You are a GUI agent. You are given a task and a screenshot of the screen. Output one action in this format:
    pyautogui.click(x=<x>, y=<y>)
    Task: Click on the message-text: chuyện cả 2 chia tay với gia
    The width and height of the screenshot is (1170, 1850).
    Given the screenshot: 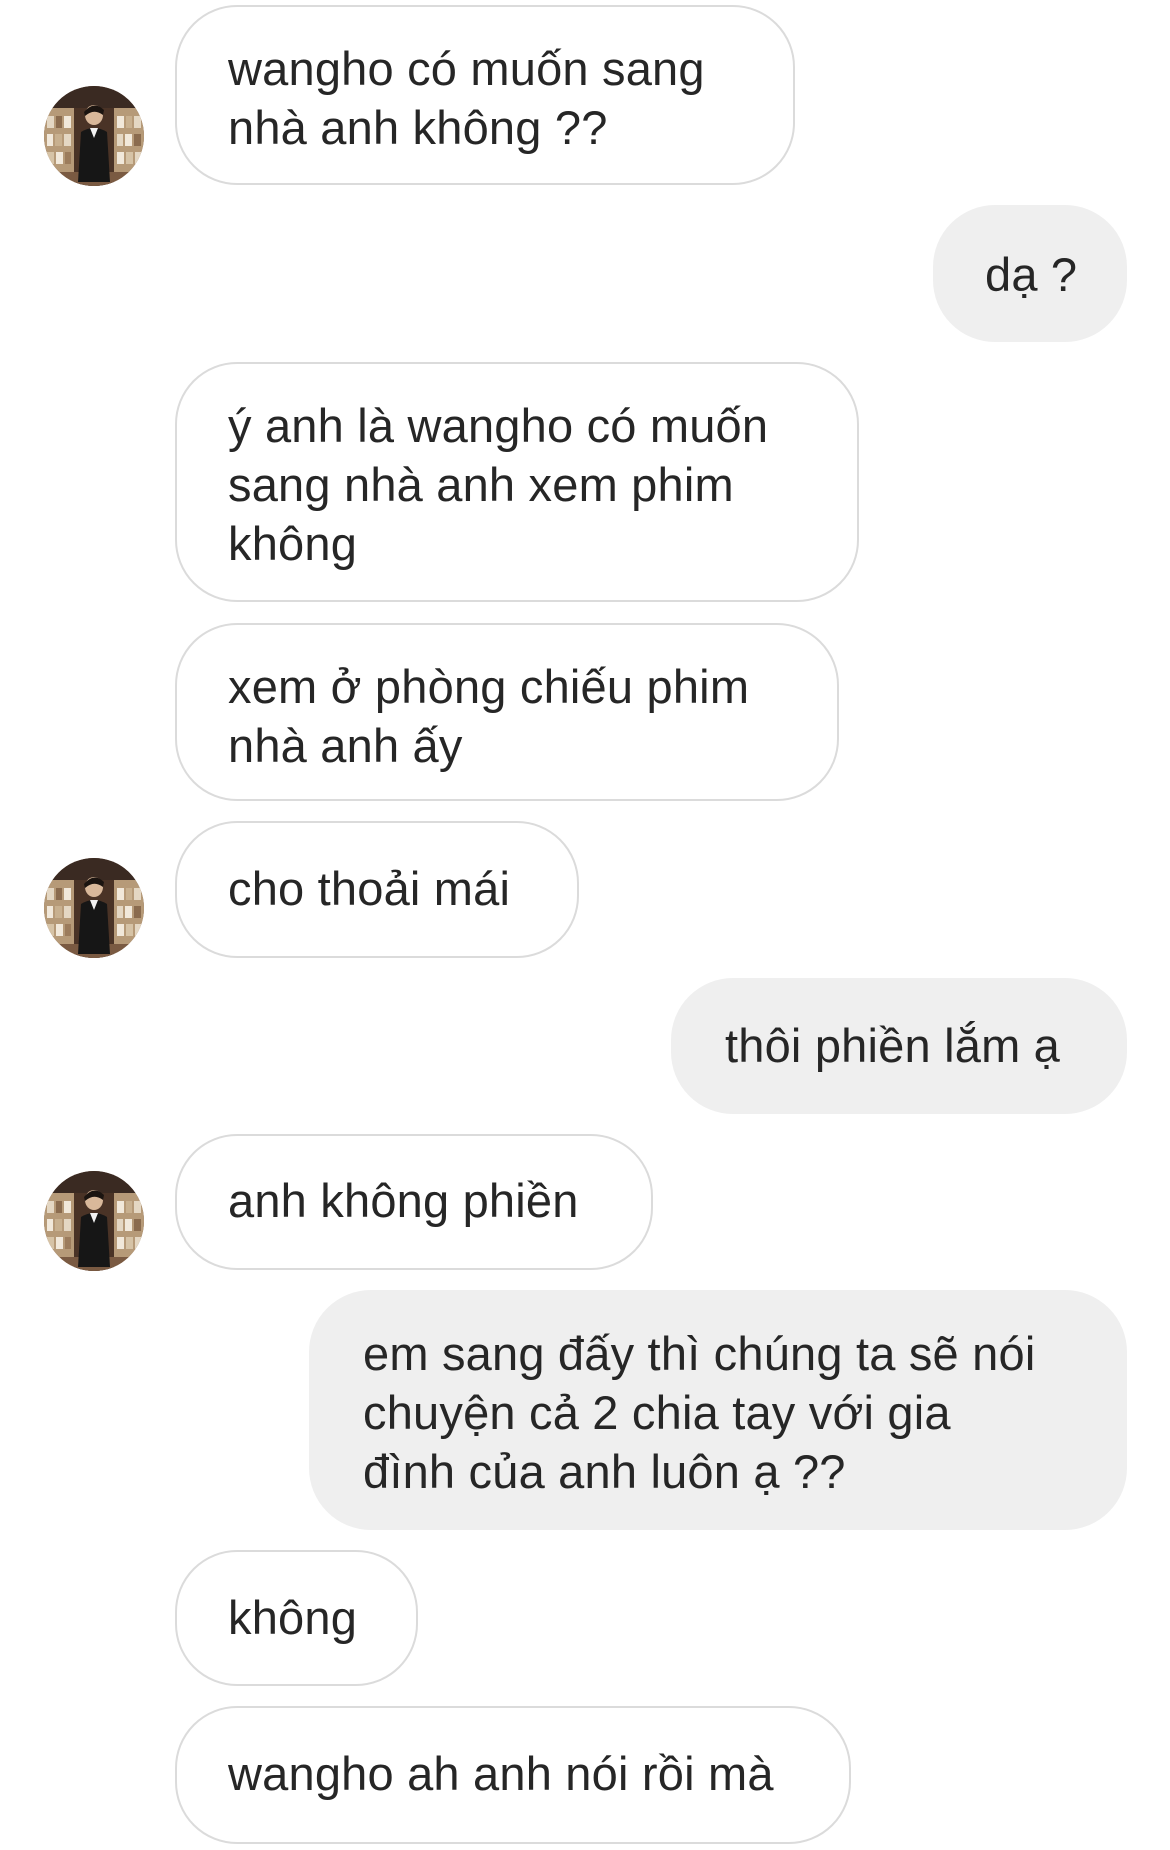 What is the action you would take?
    pyautogui.click(x=657, y=1412)
    